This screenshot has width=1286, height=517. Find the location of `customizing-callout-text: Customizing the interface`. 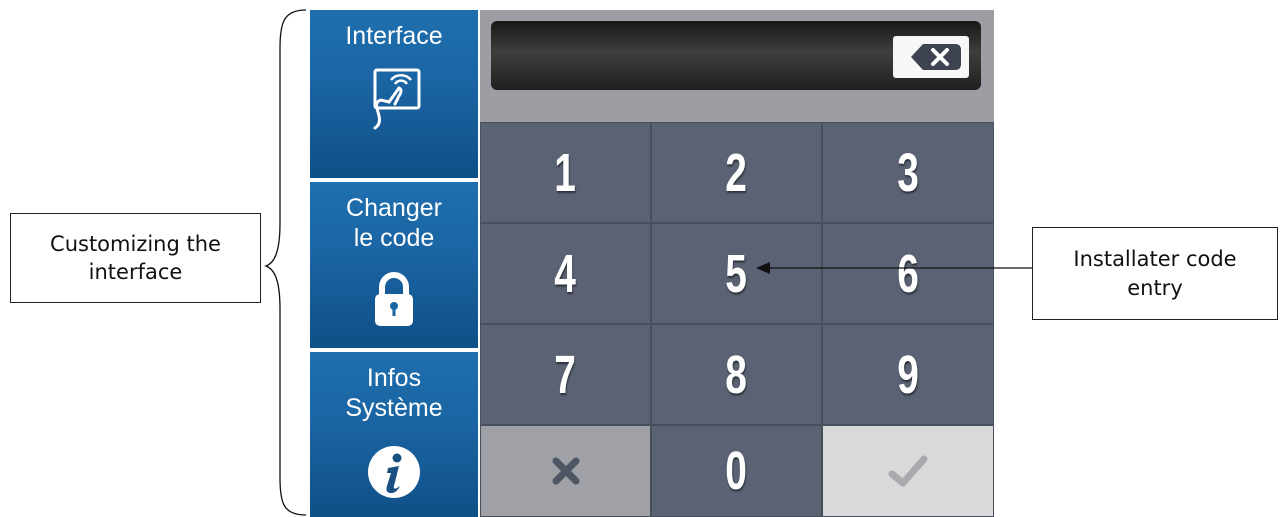

customizing-callout-text: Customizing the interface is located at coordinates (135, 257).